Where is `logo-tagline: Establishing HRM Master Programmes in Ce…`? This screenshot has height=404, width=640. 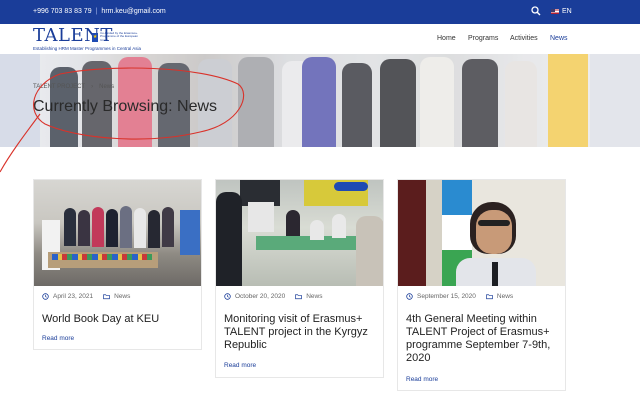
logo-tagline: Establishing HRM Master Programmes in Ce… is located at coordinates (87, 48).